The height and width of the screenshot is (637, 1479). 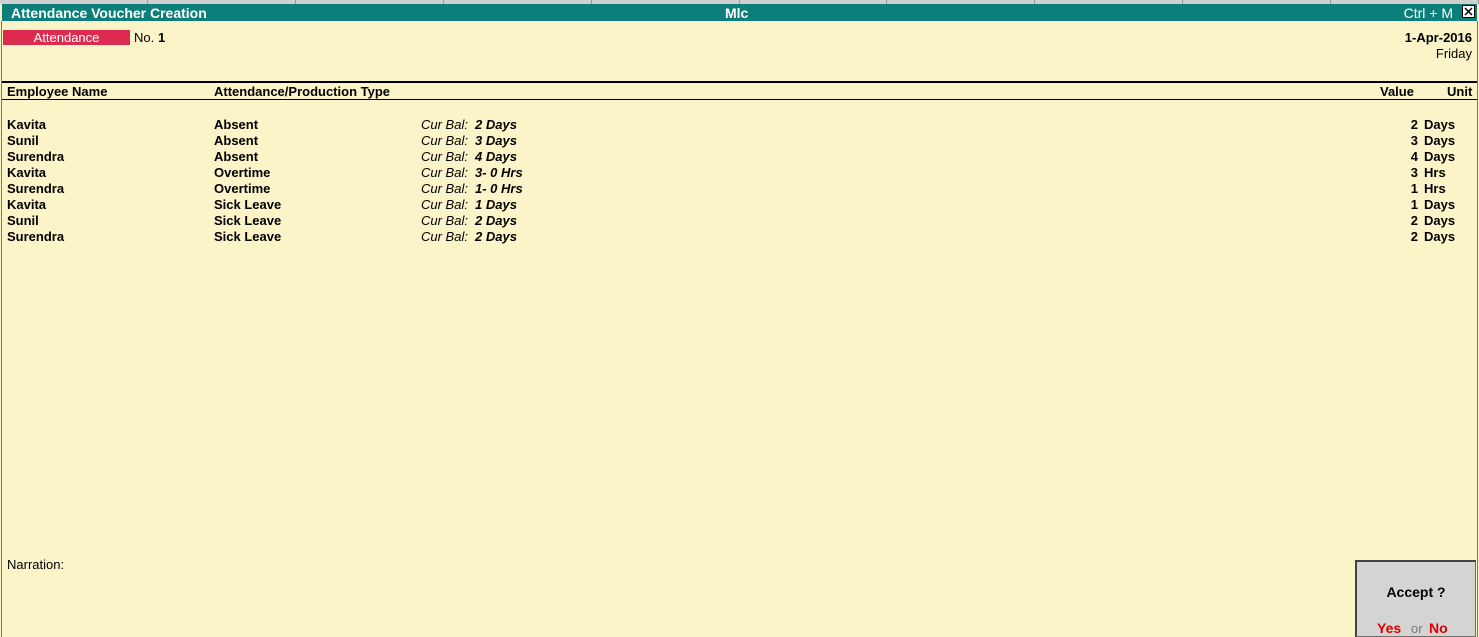 I want to click on entry-value: 4, so click(x=1414, y=156).